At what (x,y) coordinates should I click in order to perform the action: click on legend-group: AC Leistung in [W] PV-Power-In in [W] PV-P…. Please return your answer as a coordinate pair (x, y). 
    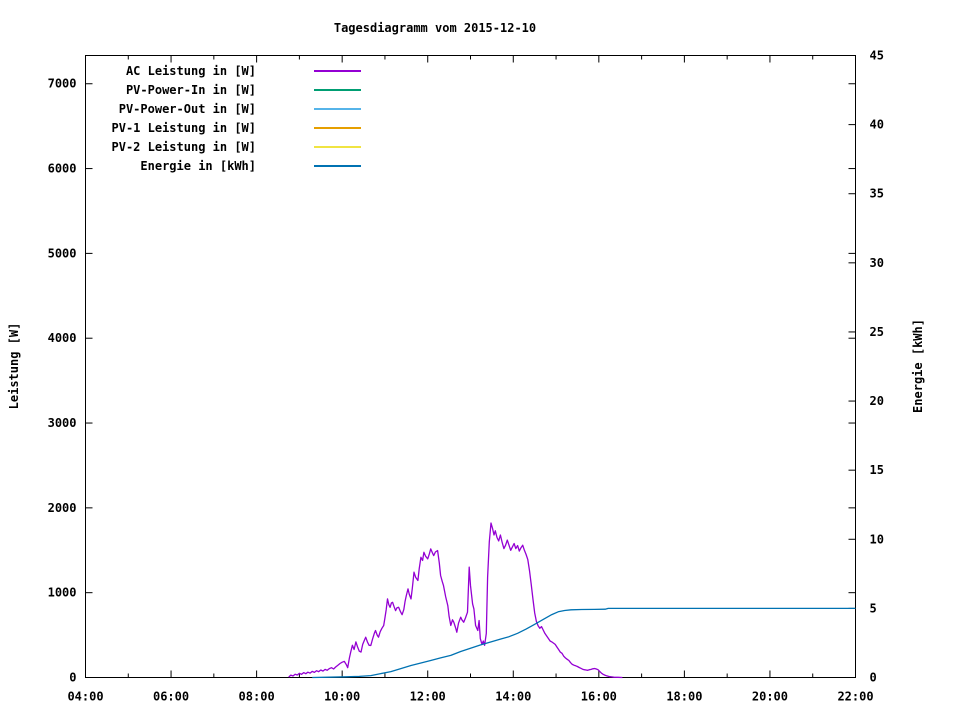
    Looking at the image, I should click on (236, 118).